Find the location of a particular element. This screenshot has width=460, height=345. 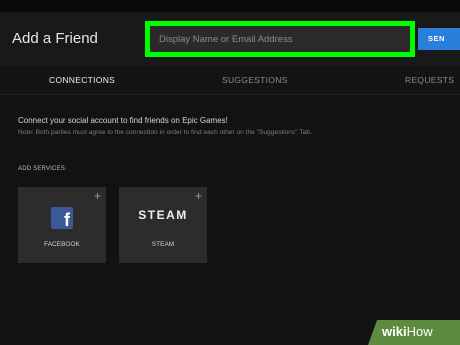

facebook-service-card: + f FACEBOOK is located at coordinates (62, 225).